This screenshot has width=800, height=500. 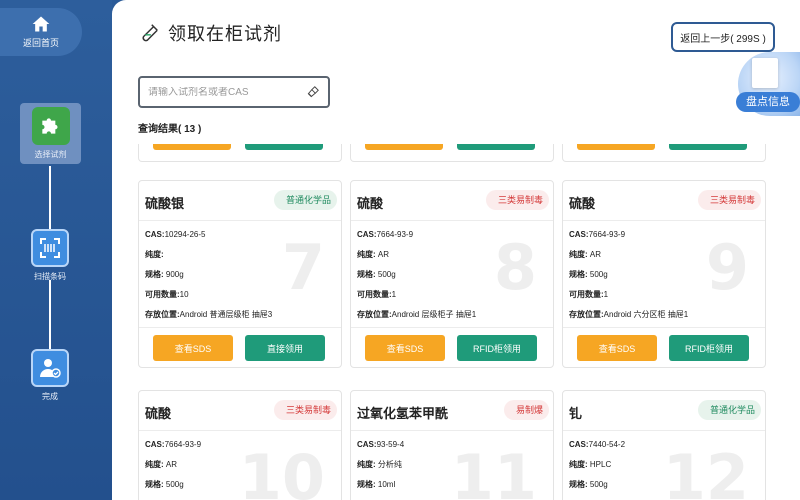 What do you see at coordinates (50, 126) in the screenshot?
I see `puzzle-icon` at bounding box center [50, 126].